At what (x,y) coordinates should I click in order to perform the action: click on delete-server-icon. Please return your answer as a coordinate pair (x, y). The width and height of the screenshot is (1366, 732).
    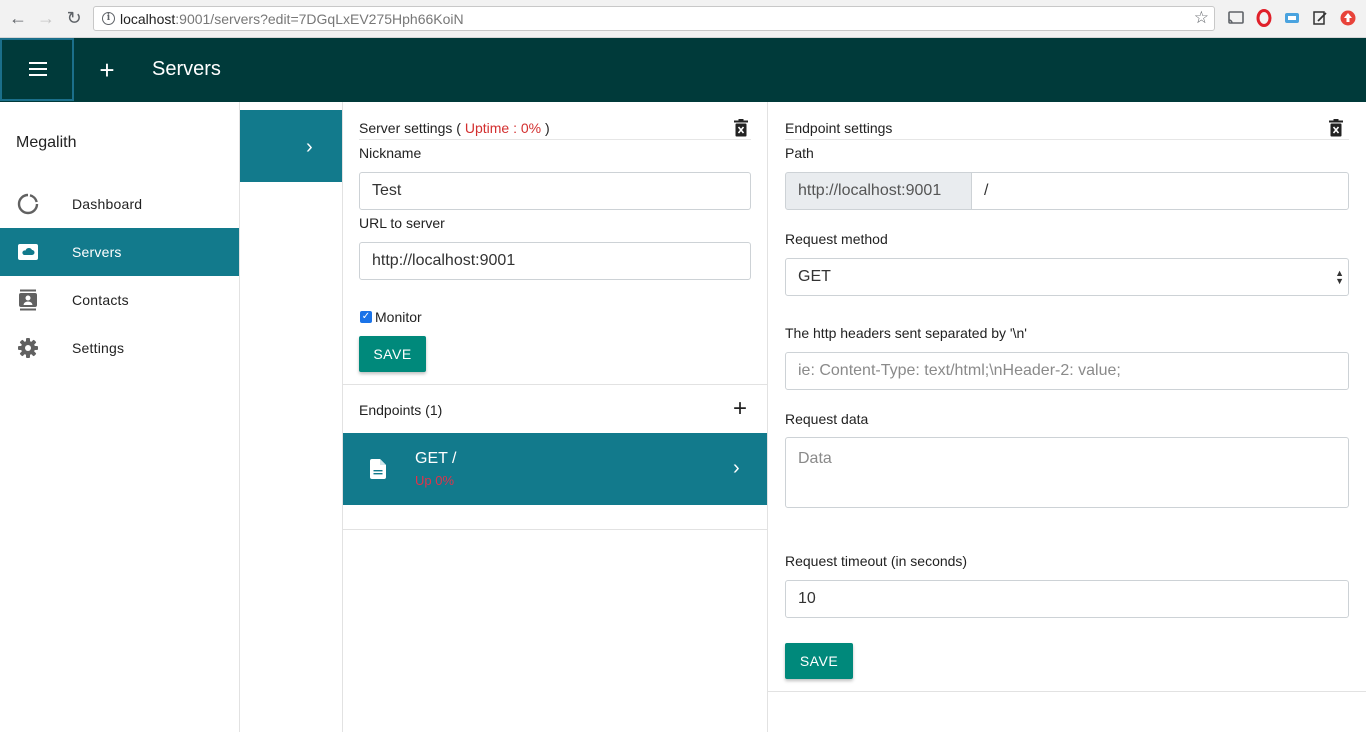
    Looking at the image, I should click on (741, 128).